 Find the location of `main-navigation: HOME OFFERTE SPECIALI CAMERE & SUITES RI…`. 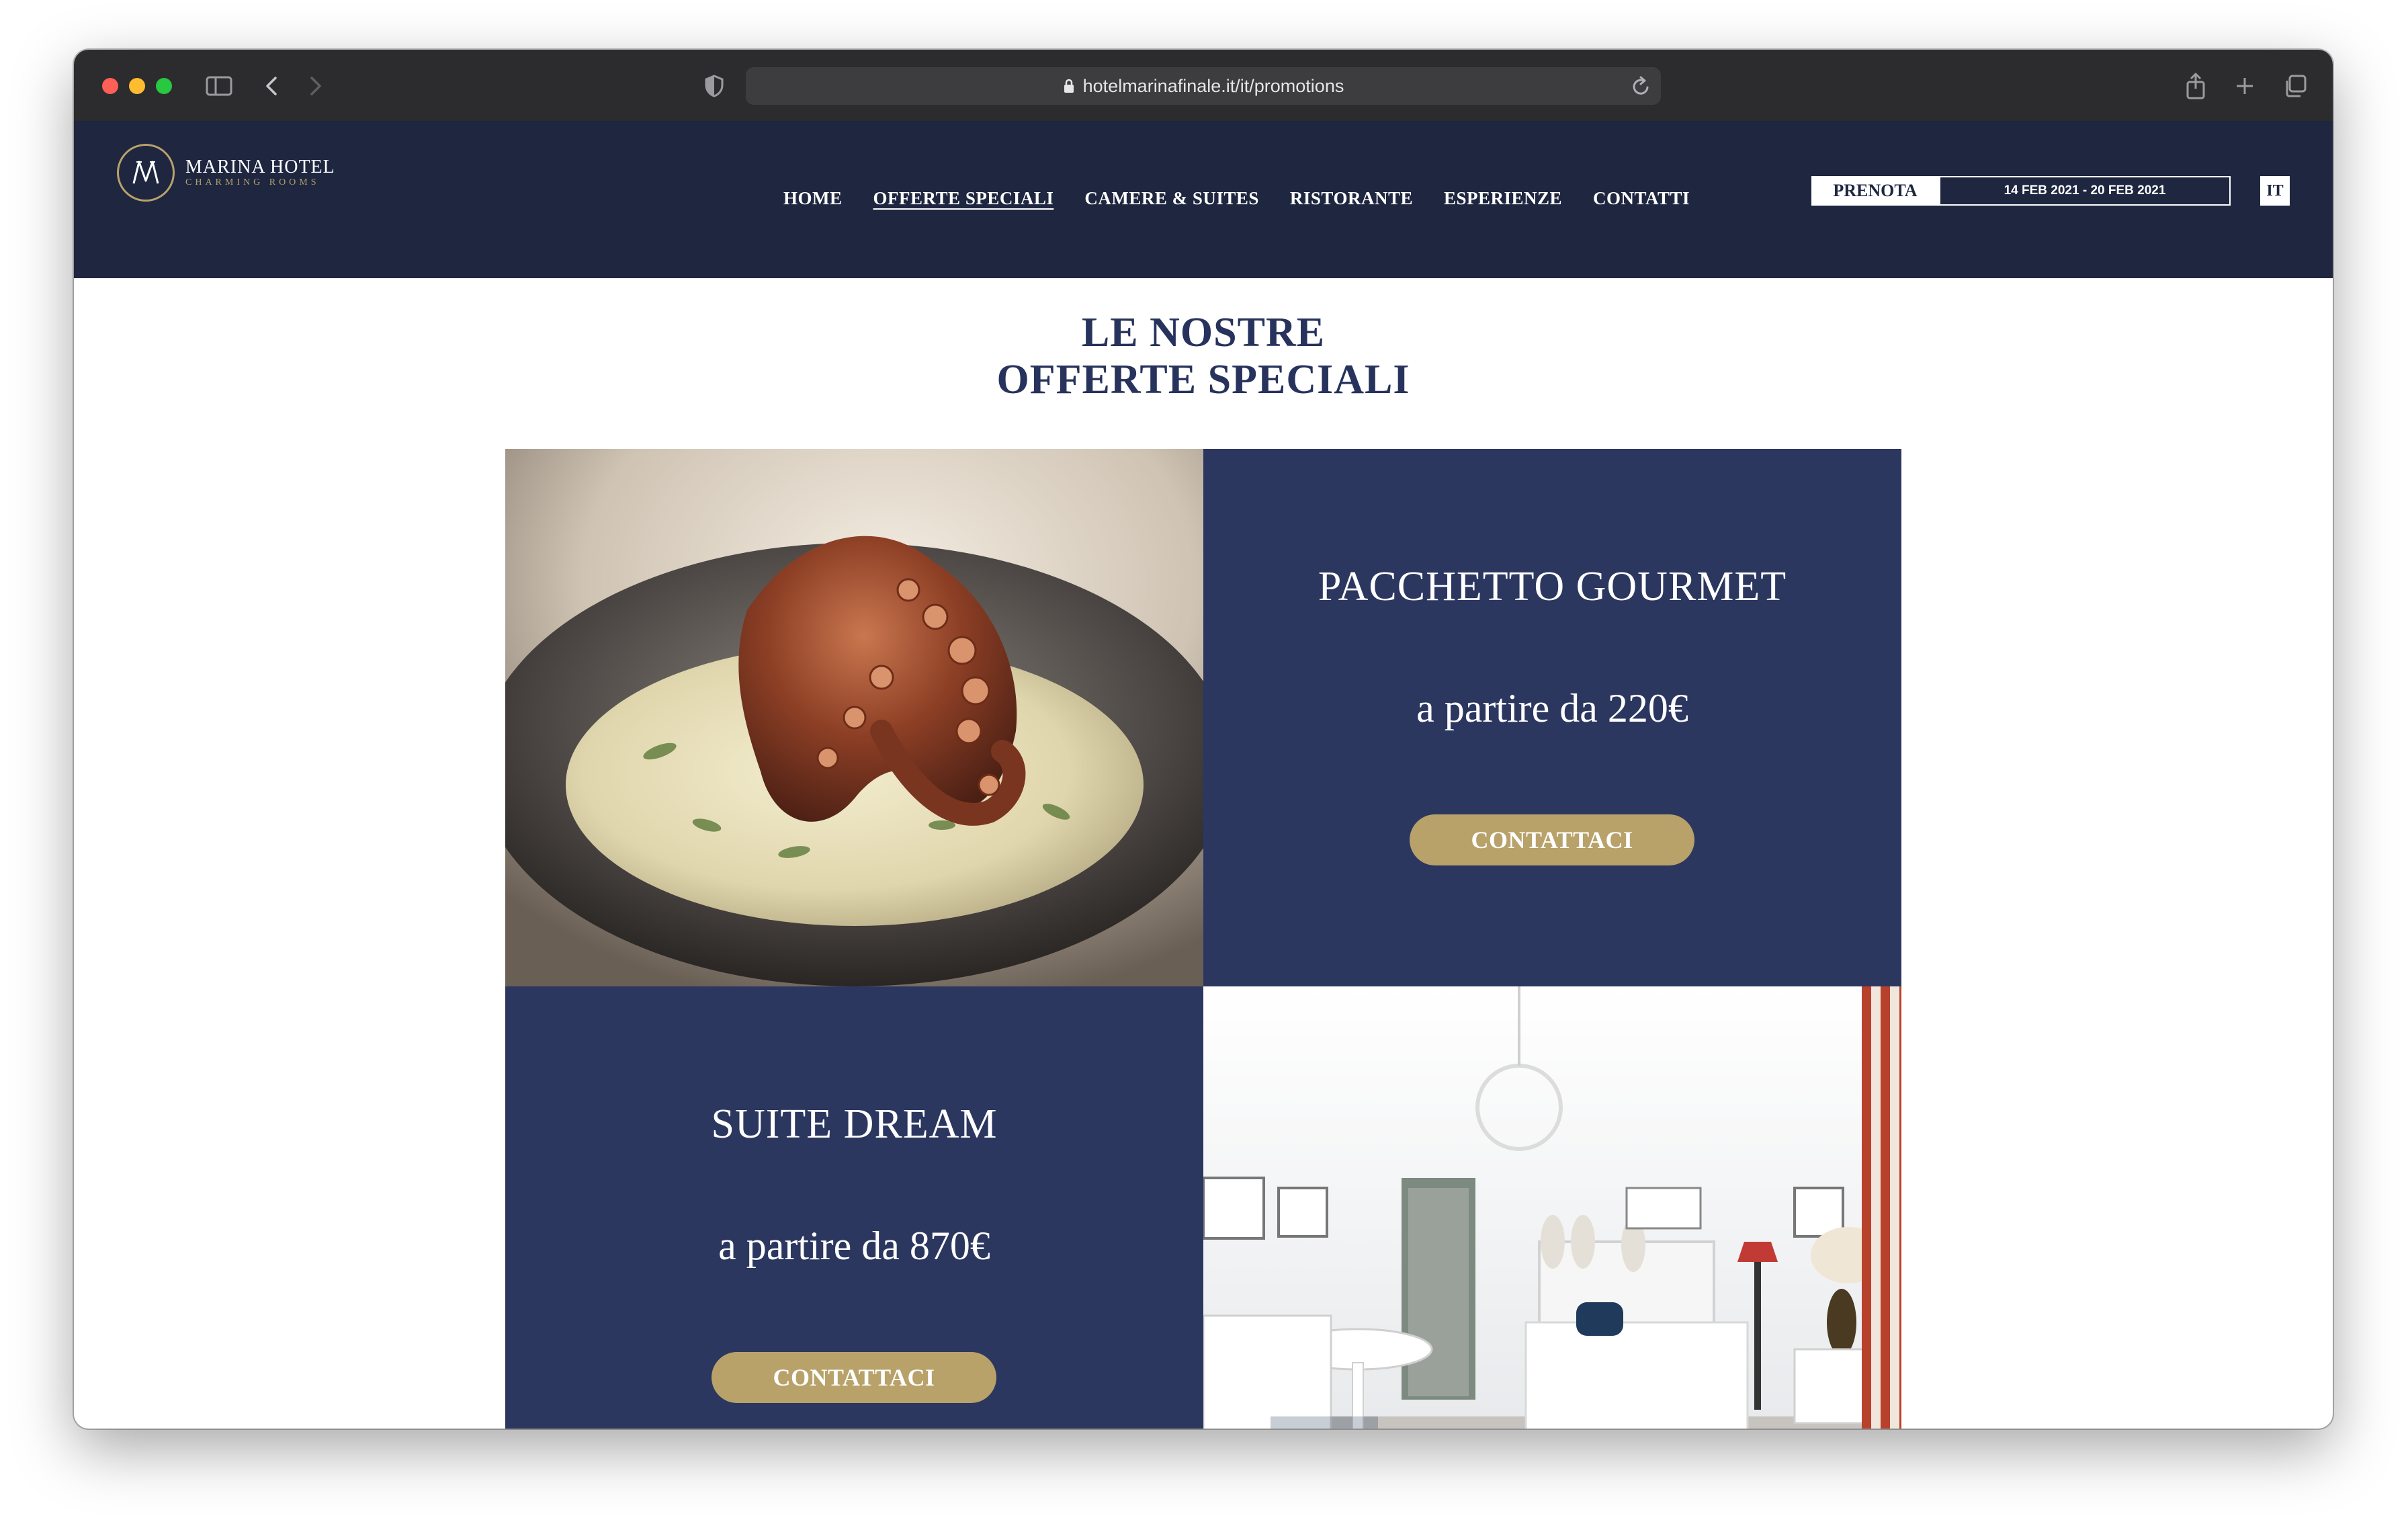

main-navigation: HOME OFFERTE SPECIALI CAMERE & SUITES RI… is located at coordinates (1236, 198).